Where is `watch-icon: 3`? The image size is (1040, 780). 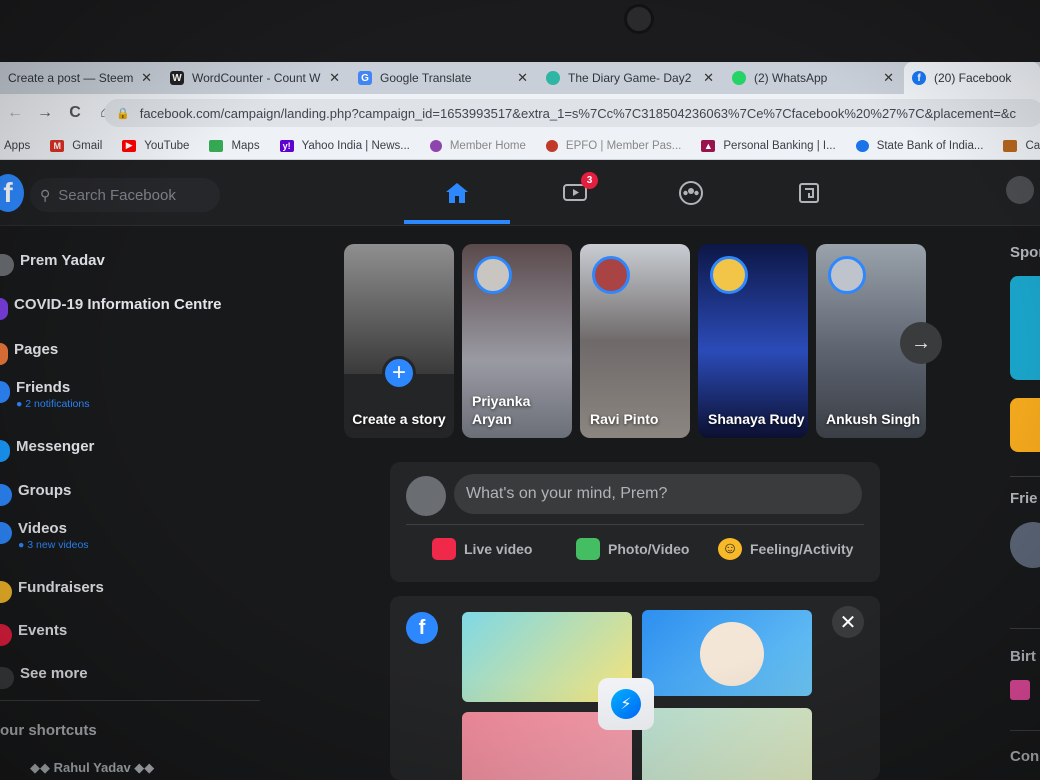 watch-icon: 3 is located at coordinates (579, 190).